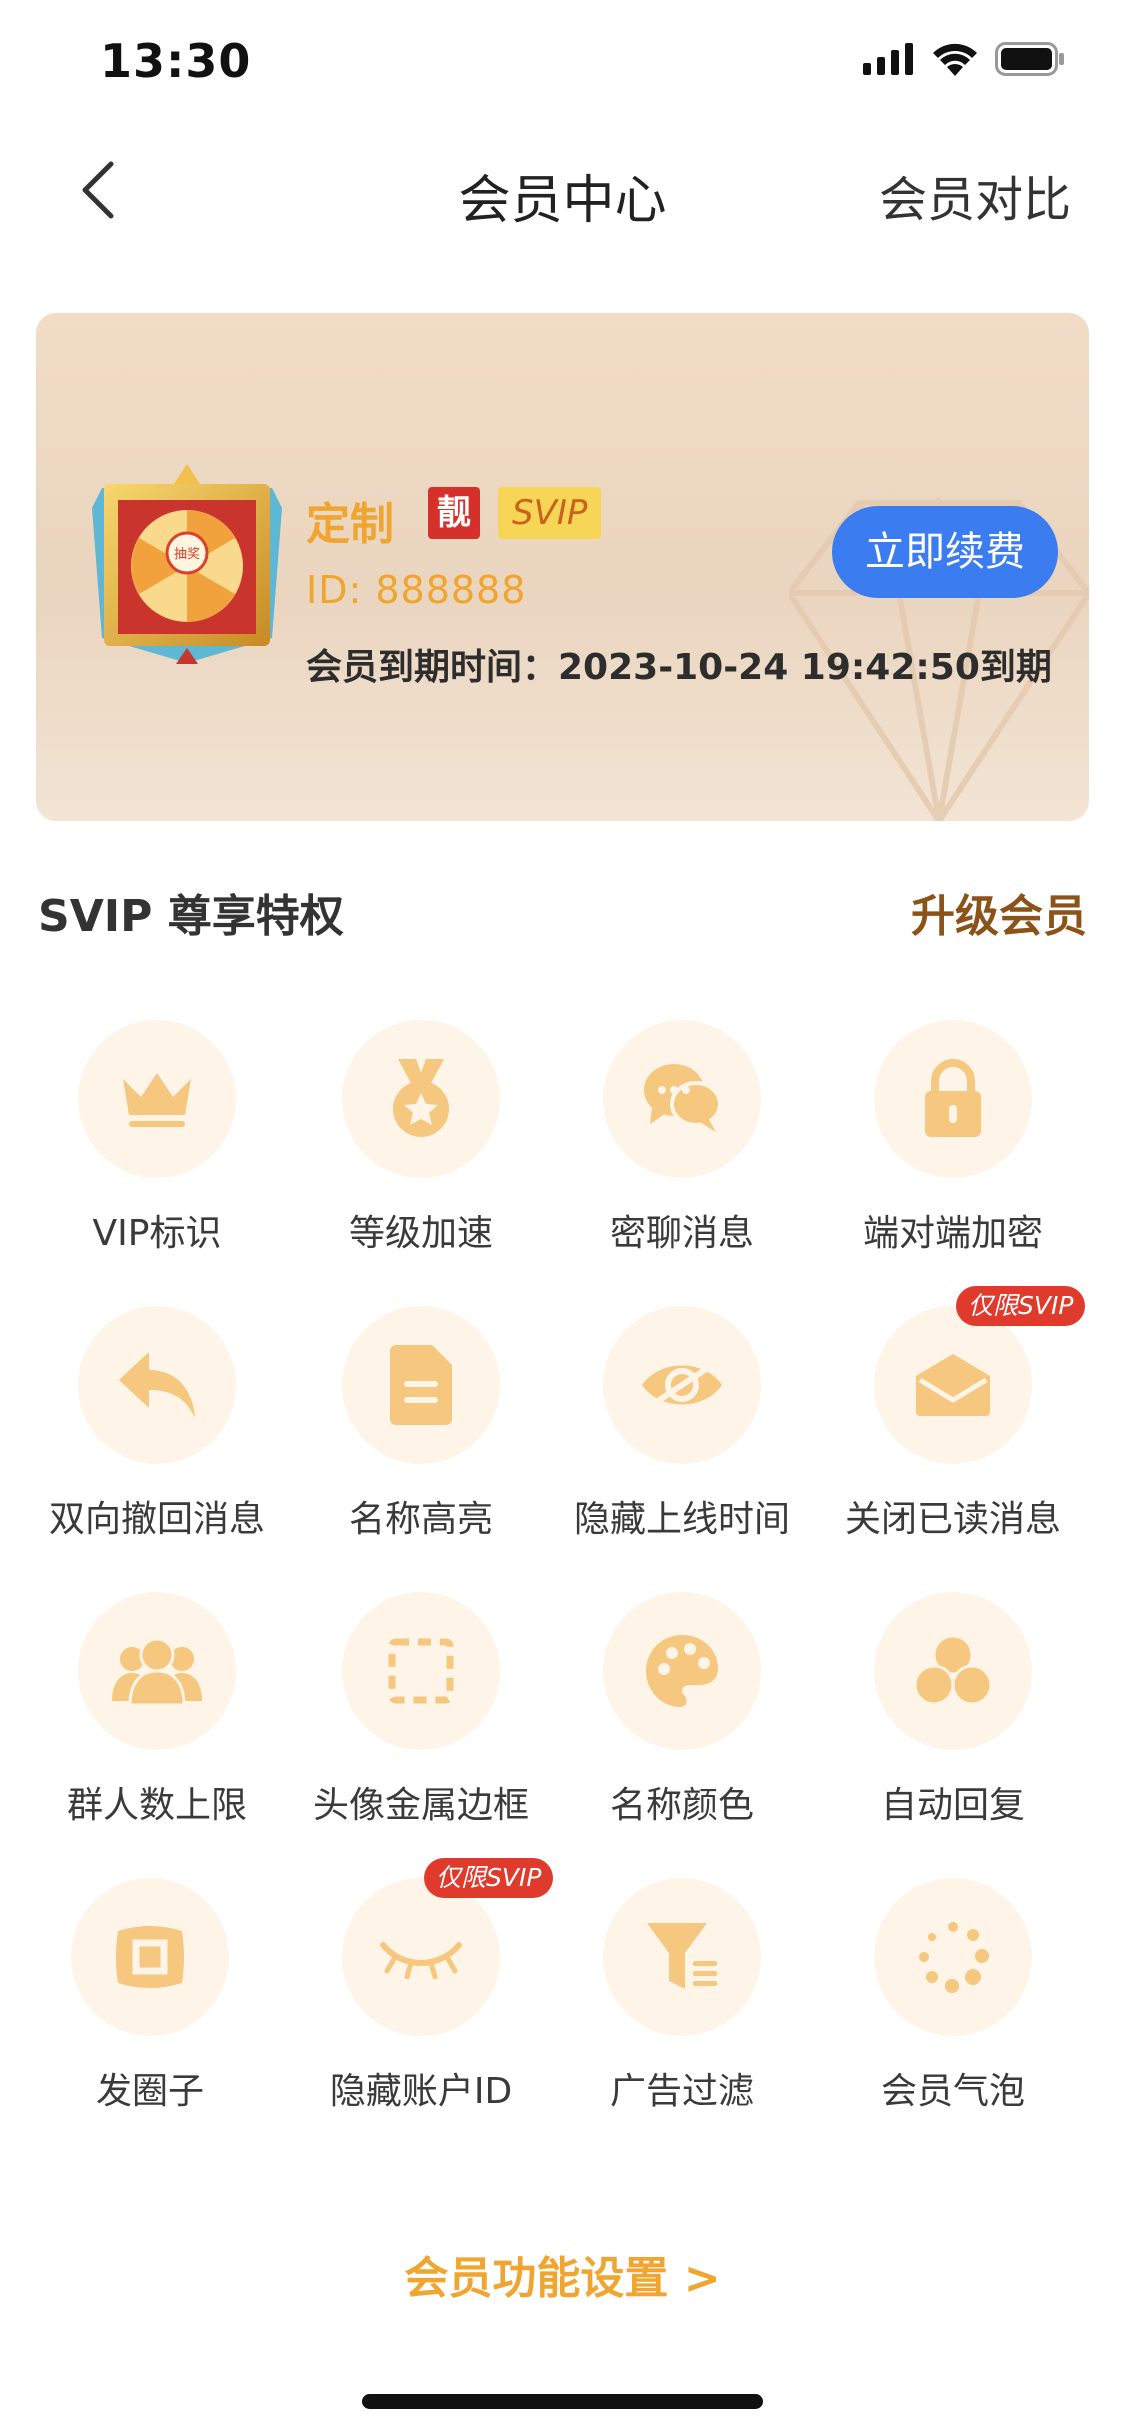 The width and height of the screenshot is (1125, 2436). What do you see at coordinates (683, 1098) in the screenshot?
I see `chat-bubbles-icon` at bounding box center [683, 1098].